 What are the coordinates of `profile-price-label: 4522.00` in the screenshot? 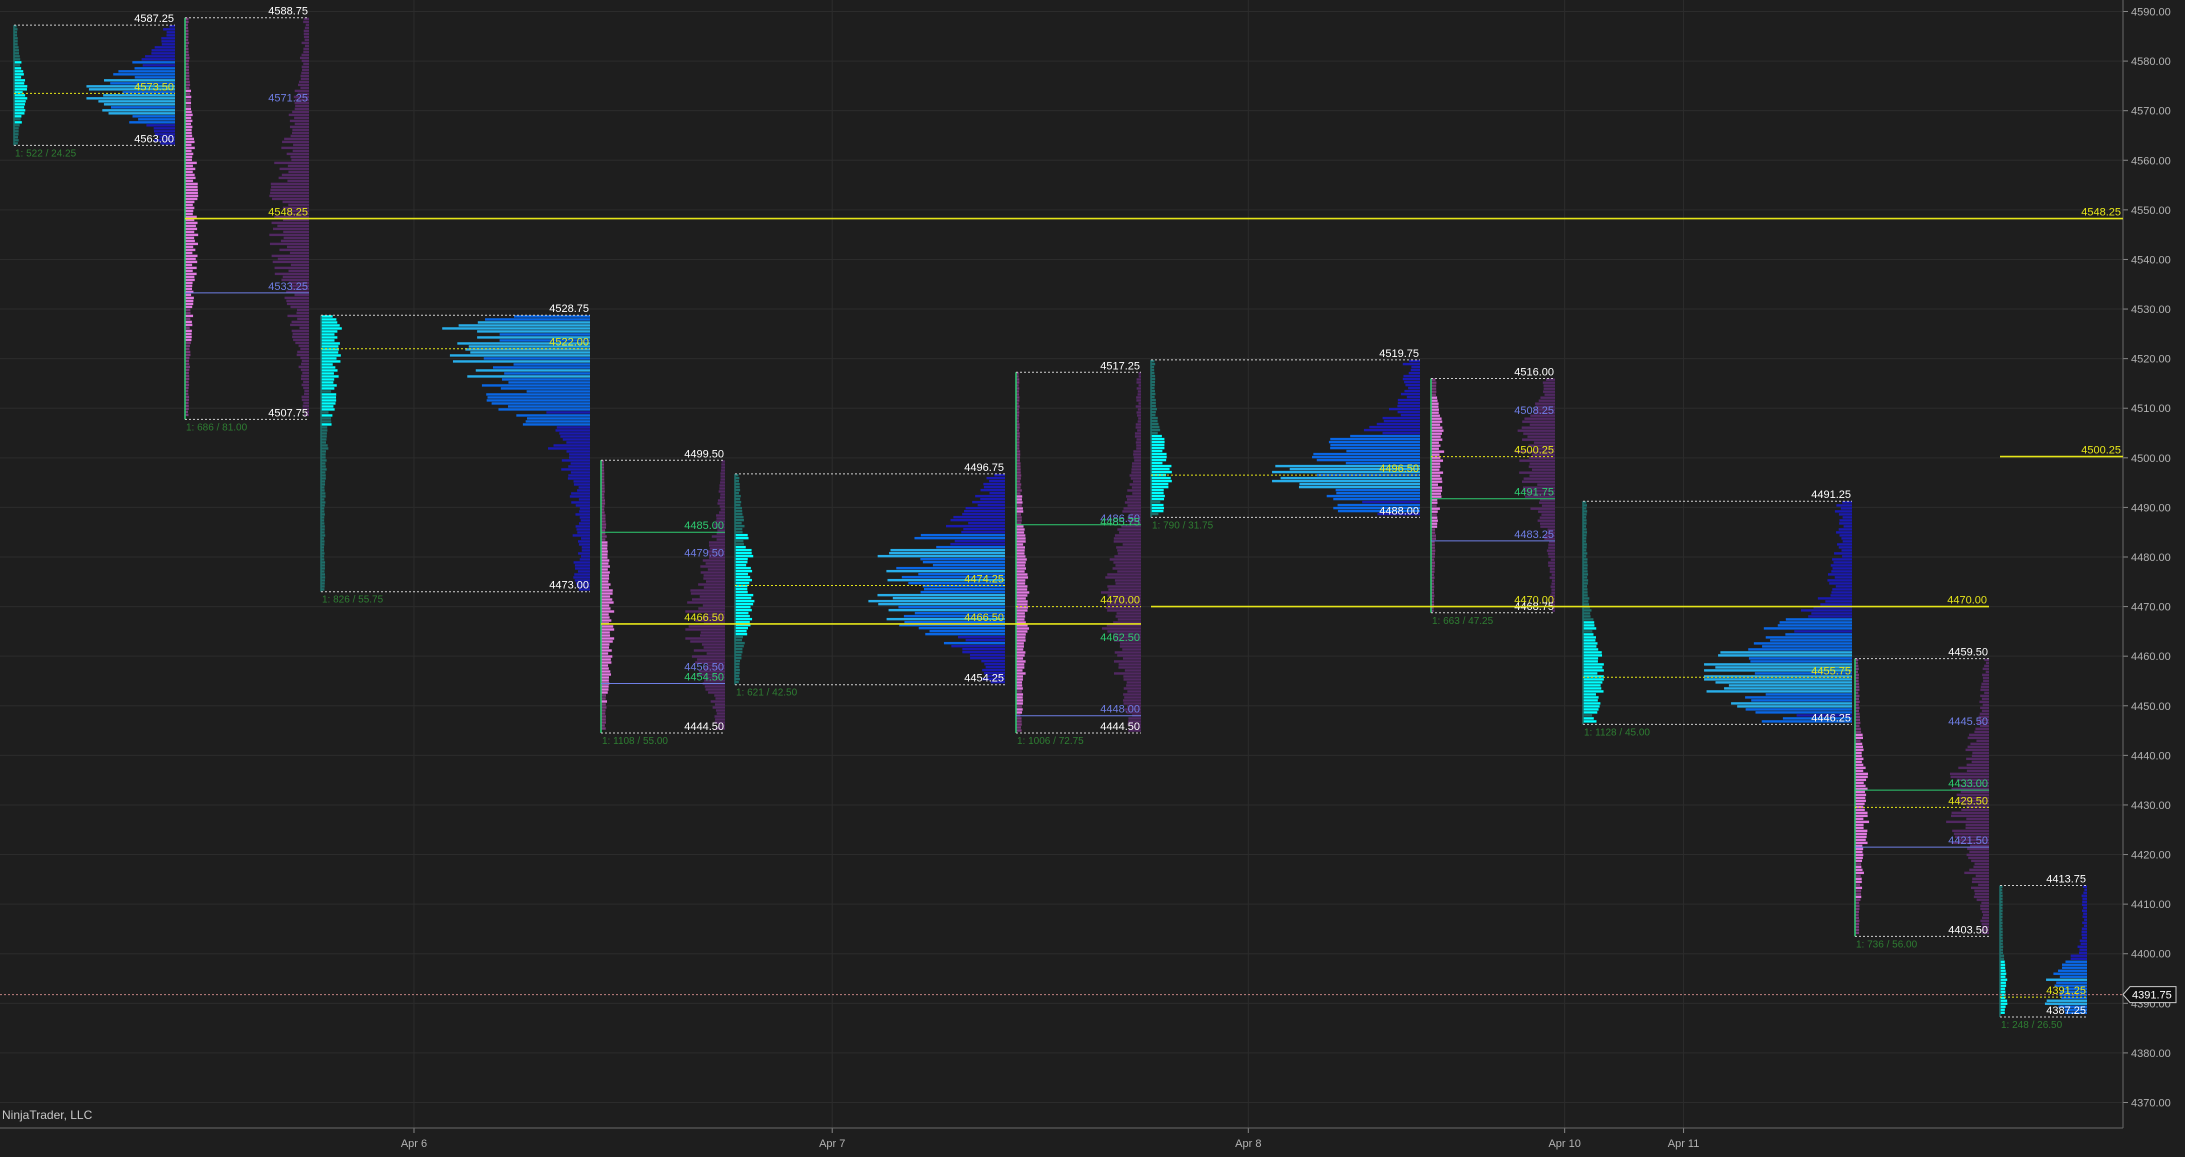 It's located at (569, 343).